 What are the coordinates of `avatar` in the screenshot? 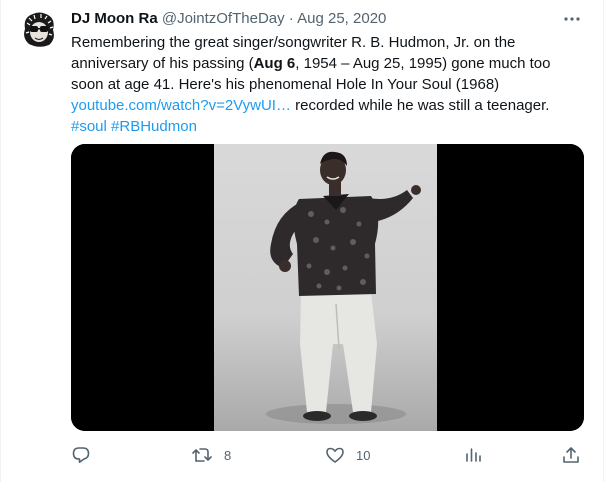 It's located at (39, 29).